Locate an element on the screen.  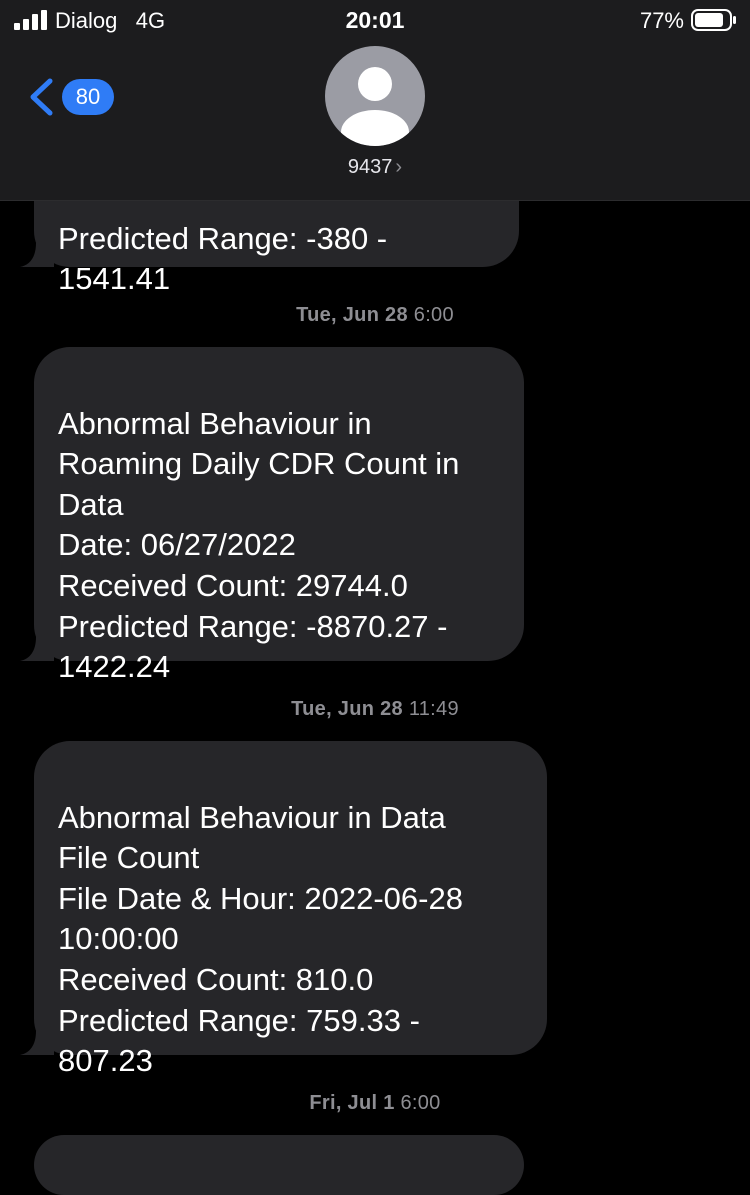
timestamp-day: Fri, Jul 1 is located at coordinates (352, 1103).